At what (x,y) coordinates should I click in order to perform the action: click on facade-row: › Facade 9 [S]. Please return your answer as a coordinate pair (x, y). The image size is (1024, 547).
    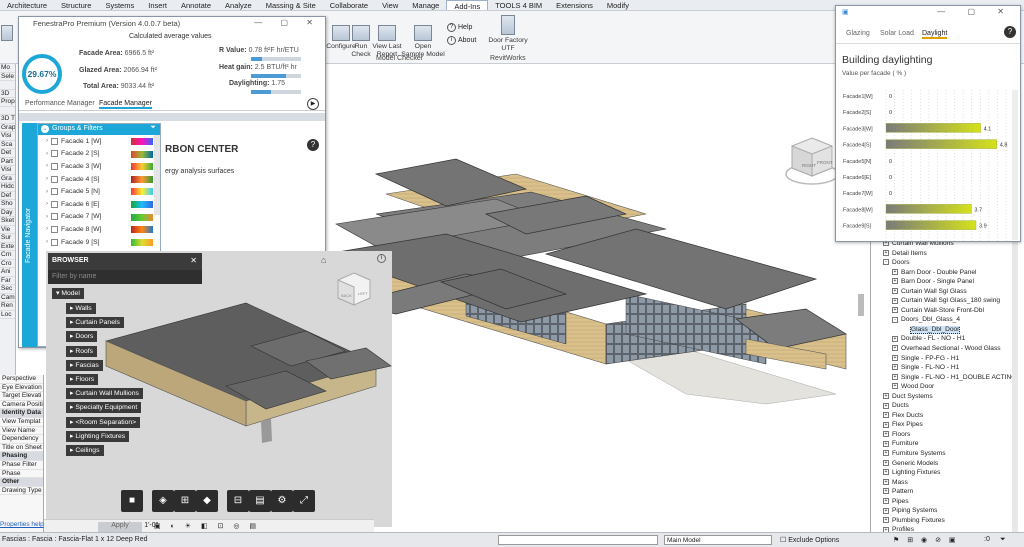
    Looking at the image, I should click on (99, 242).